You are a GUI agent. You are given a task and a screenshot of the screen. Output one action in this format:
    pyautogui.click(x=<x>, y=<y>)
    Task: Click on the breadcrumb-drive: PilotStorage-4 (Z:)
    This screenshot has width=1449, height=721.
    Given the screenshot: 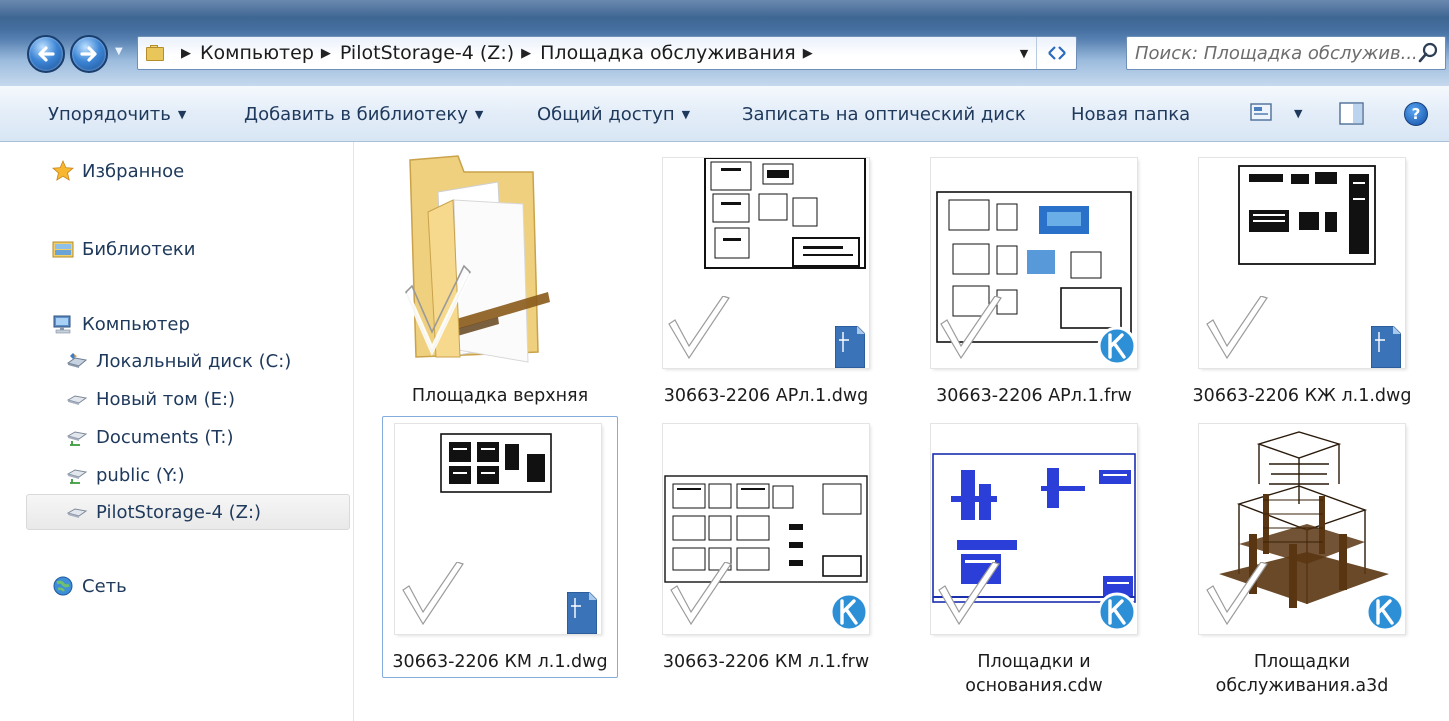 What is the action you would take?
    pyautogui.click(x=427, y=53)
    